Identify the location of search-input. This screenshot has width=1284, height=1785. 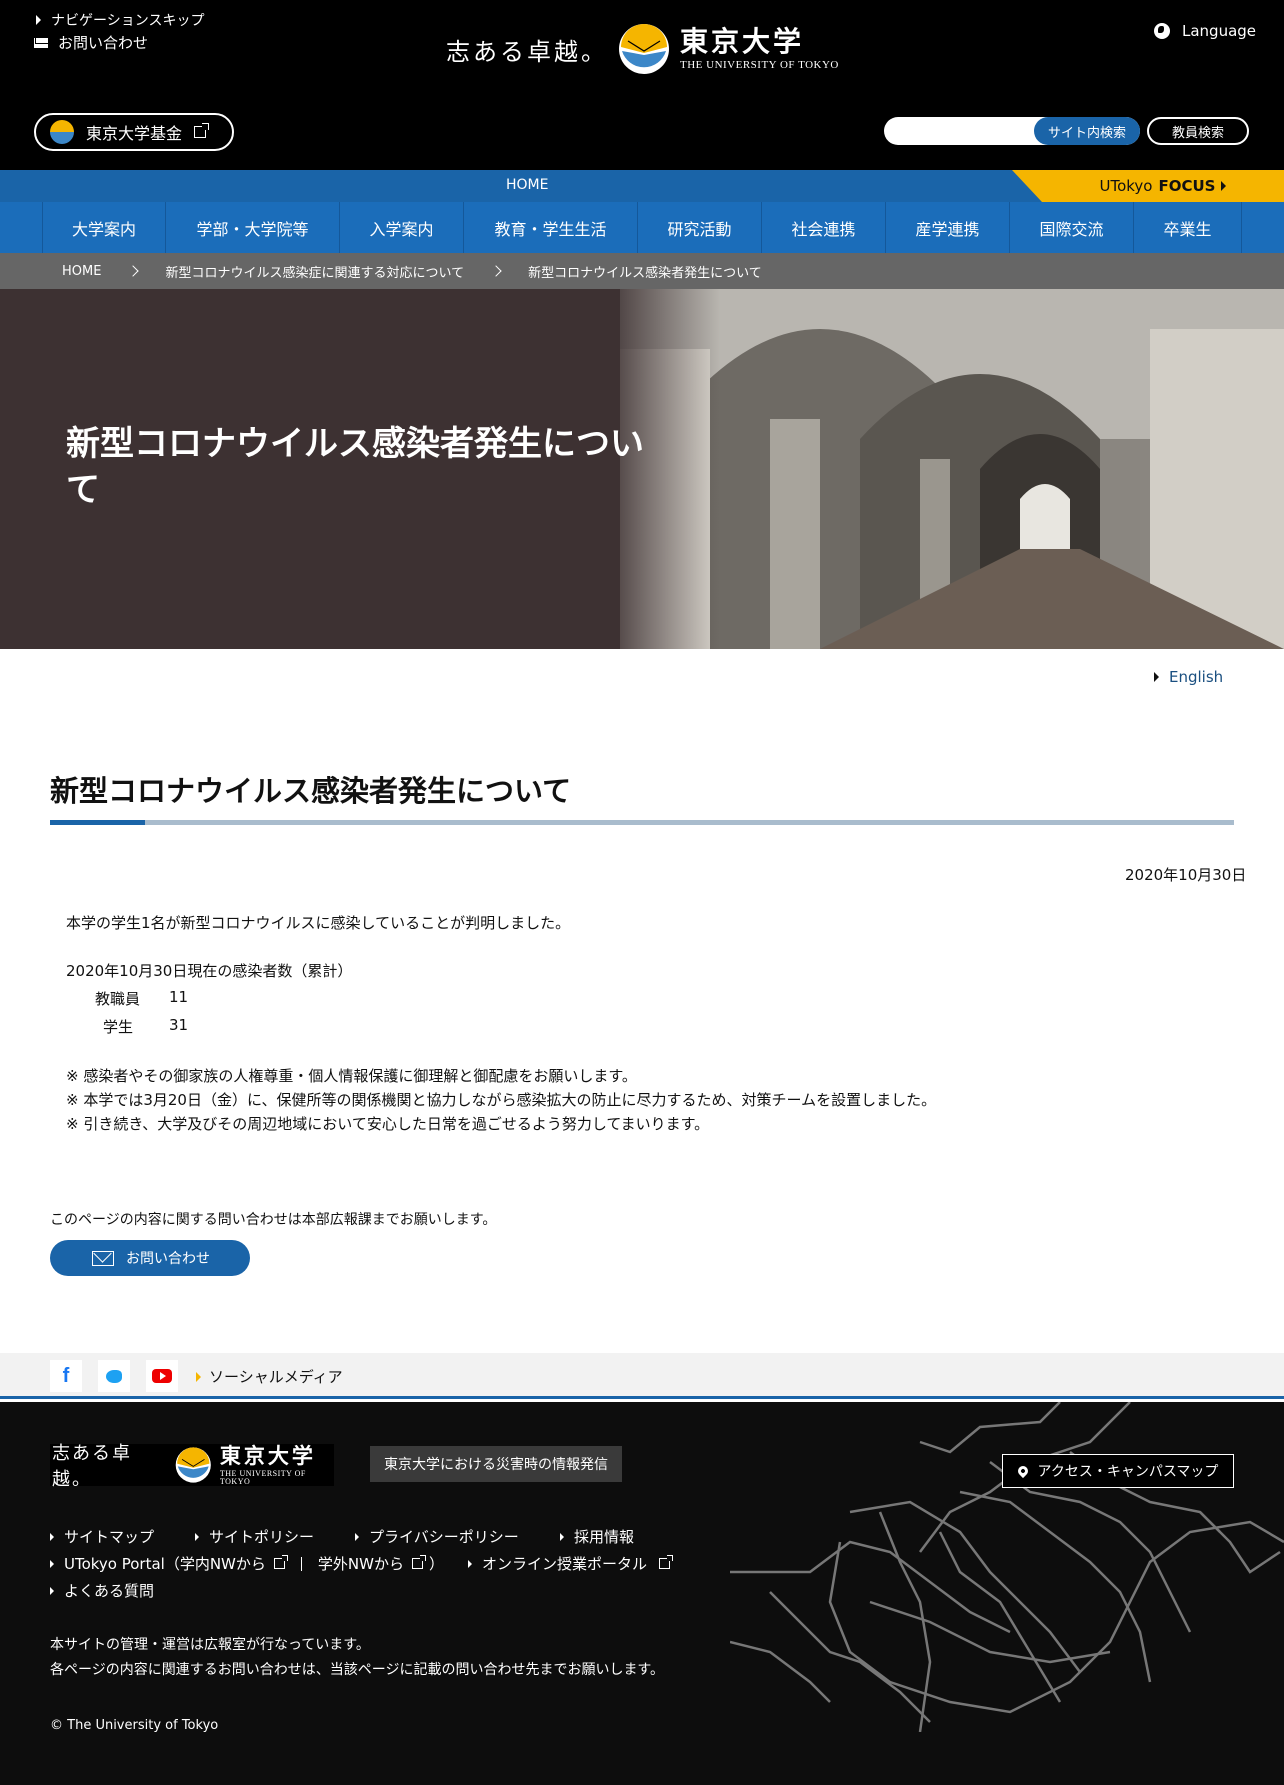
(959, 131).